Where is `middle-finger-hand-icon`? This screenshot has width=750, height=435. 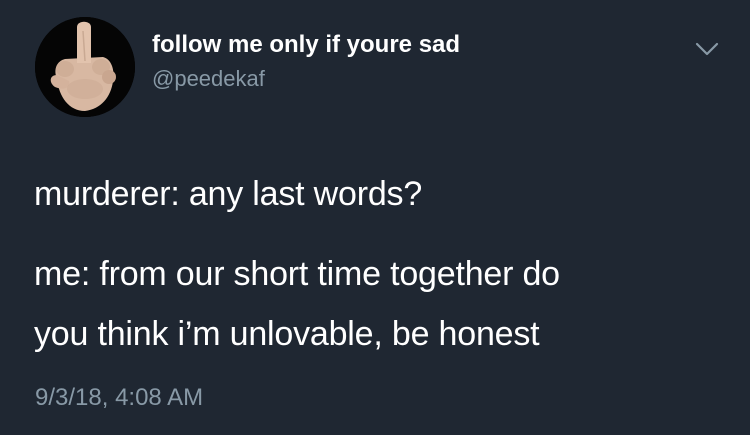 middle-finger-hand-icon is located at coordinates (85, 67).